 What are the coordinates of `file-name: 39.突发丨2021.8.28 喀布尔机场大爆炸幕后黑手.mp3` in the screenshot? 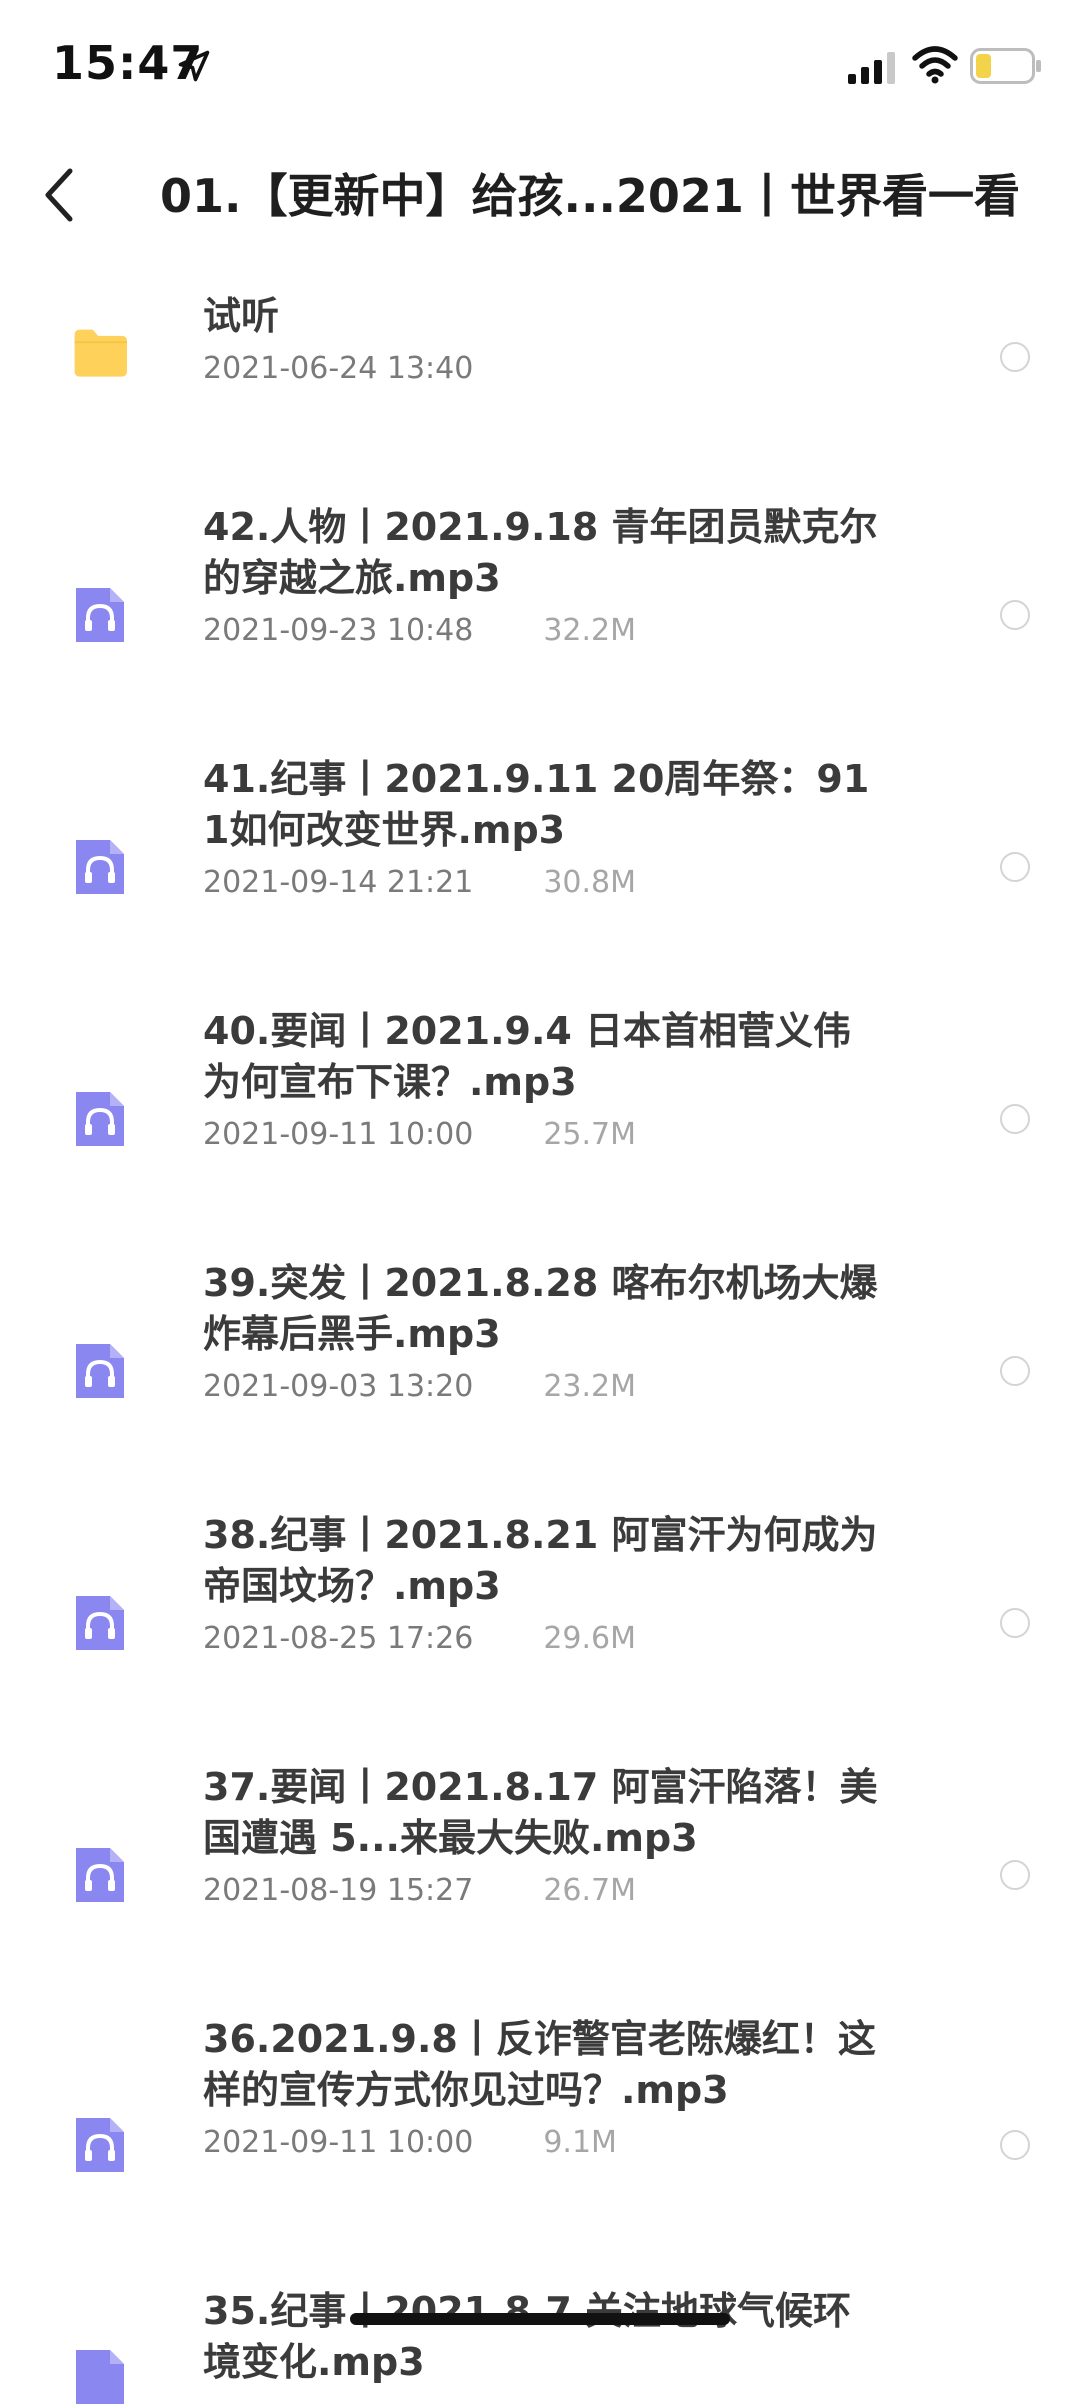 It's located at (540, 1308).